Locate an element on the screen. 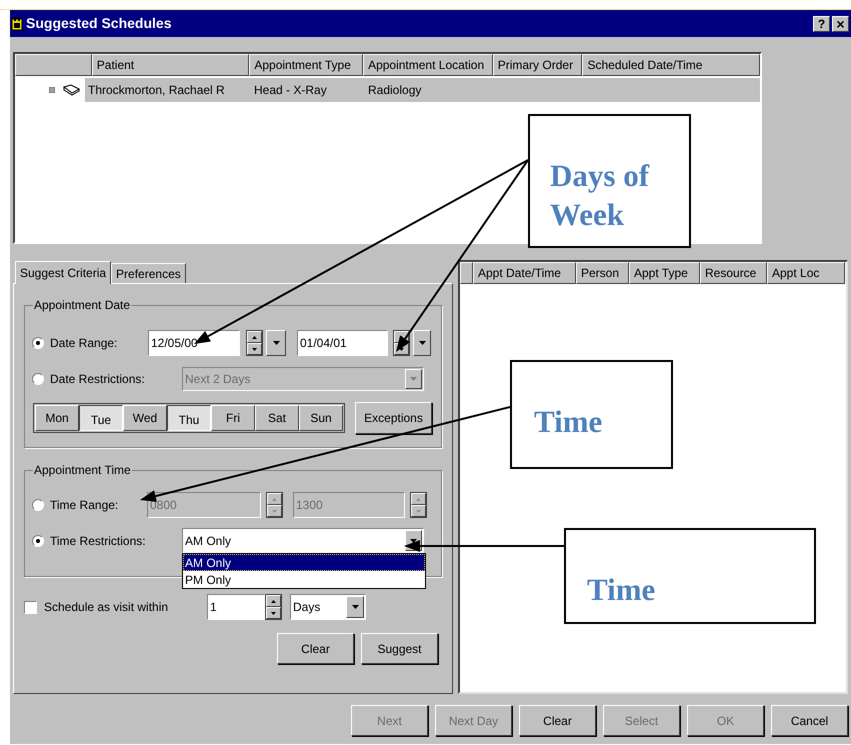  book-icon is located at coordinates (72, 90).